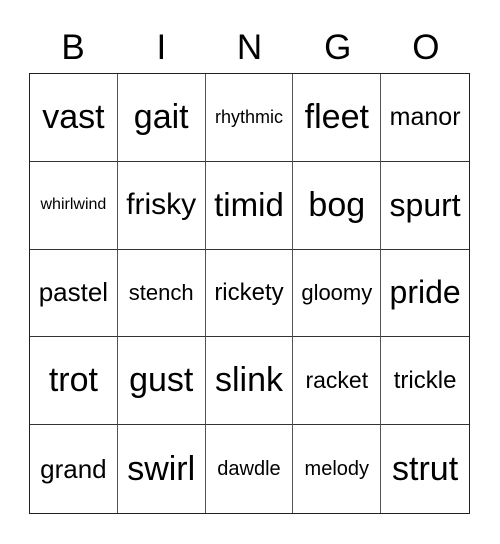 This screenshot has height=544, width=500. What do you see at coordinates (74, 469) in the screenshot?
I see `bingo-cell: grand` at bounding box center [74, 469].